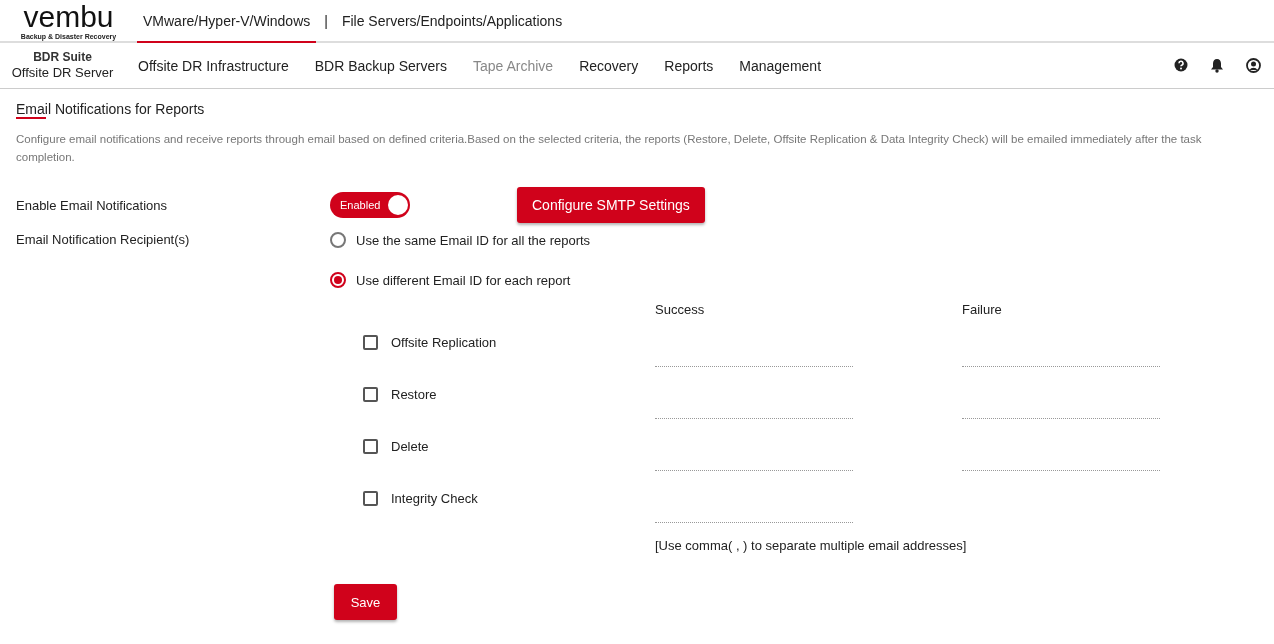 The height and width of the screenshot is (644, 1274). What do you see at coordinates (444, 342) in the screenshot?
I see `checkbox-label: Offsite Replication` at bounding box center [444, 342].